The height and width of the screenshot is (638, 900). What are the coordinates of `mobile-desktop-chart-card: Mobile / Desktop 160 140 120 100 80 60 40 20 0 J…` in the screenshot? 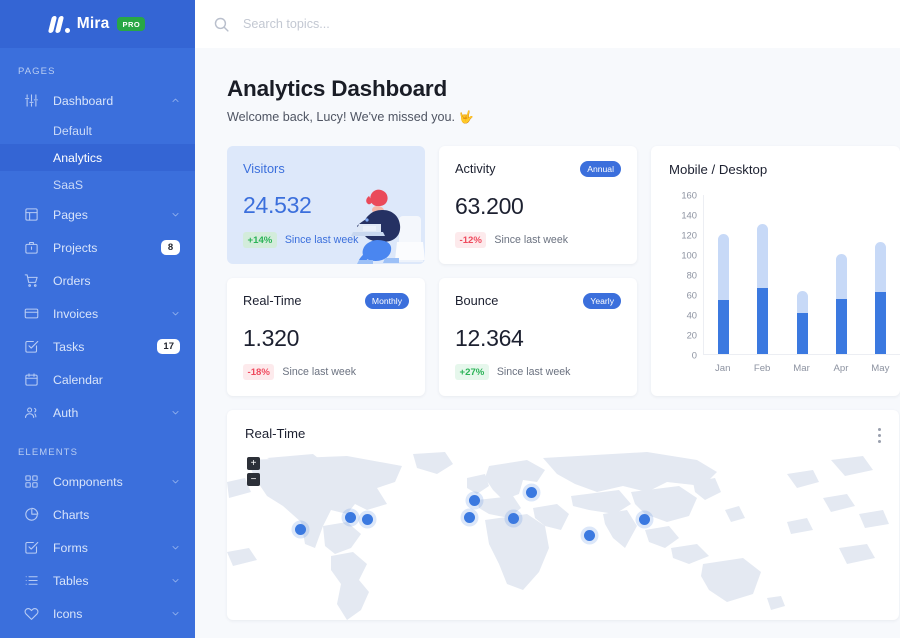 It's located at (775, 271).